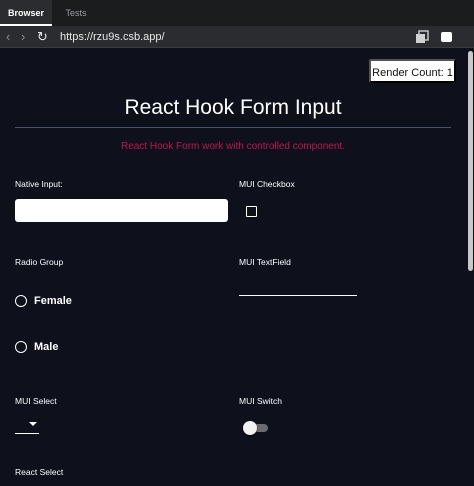 This screenshot has width=474, height=486. I want to click on back-arrow-icon: ‹, so click(8, 37).